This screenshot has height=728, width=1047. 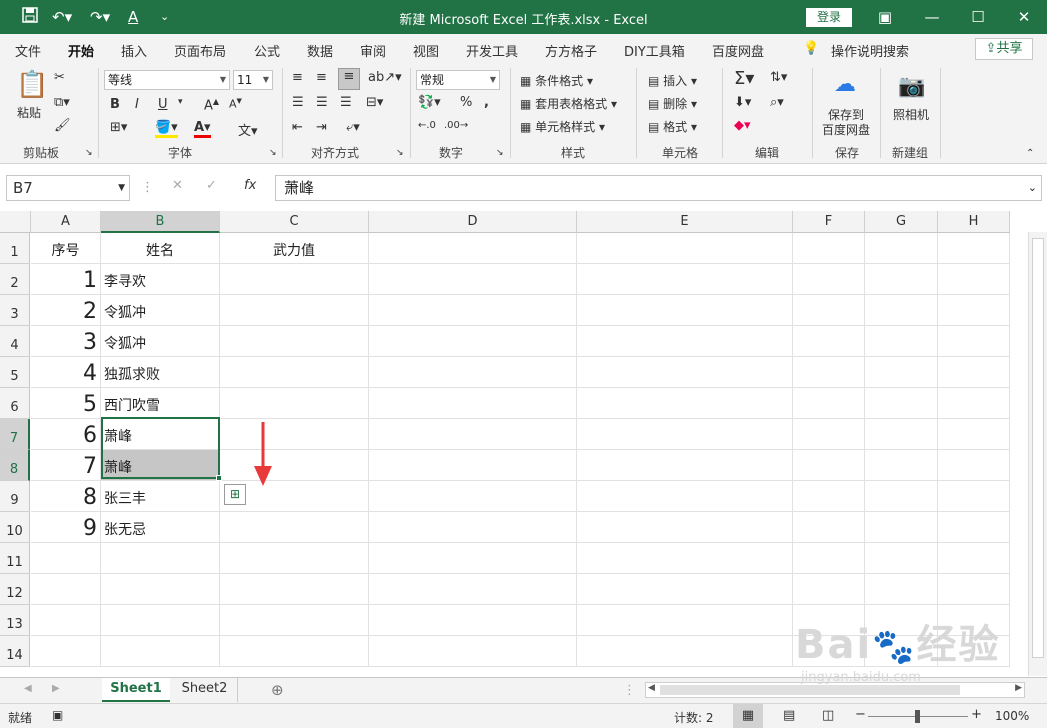 What do you see at coordinates (429, 102) in the screenshot?
I see `accounting-format-icon: 💱▾` at bounding box center [429, 102].